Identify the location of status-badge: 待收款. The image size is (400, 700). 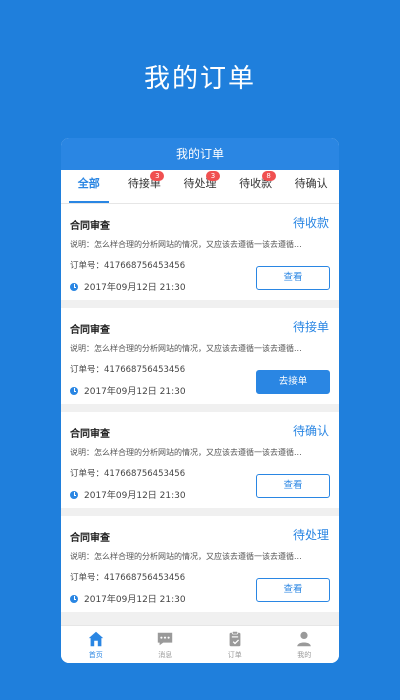
(310, 223).